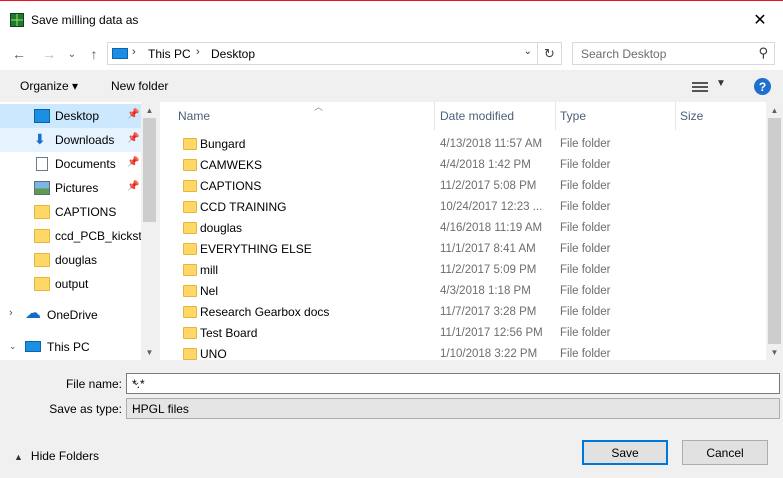 The height and width of the screenshot is (478, 783). I want to click on file-date: 1/10/2018 3:22 PM, so click(489, 354).